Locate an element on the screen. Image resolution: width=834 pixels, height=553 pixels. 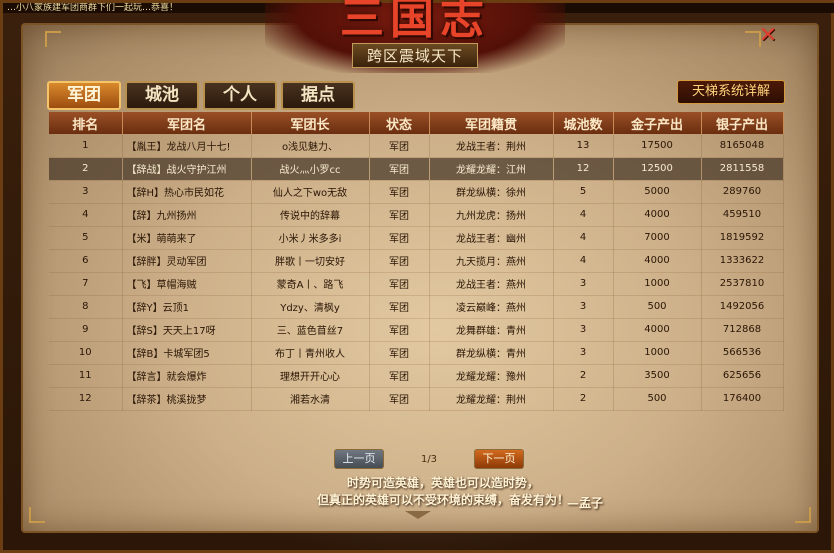
cell-leader: 蒙奇A丨、路飞 is located at coordinates (310, 284).